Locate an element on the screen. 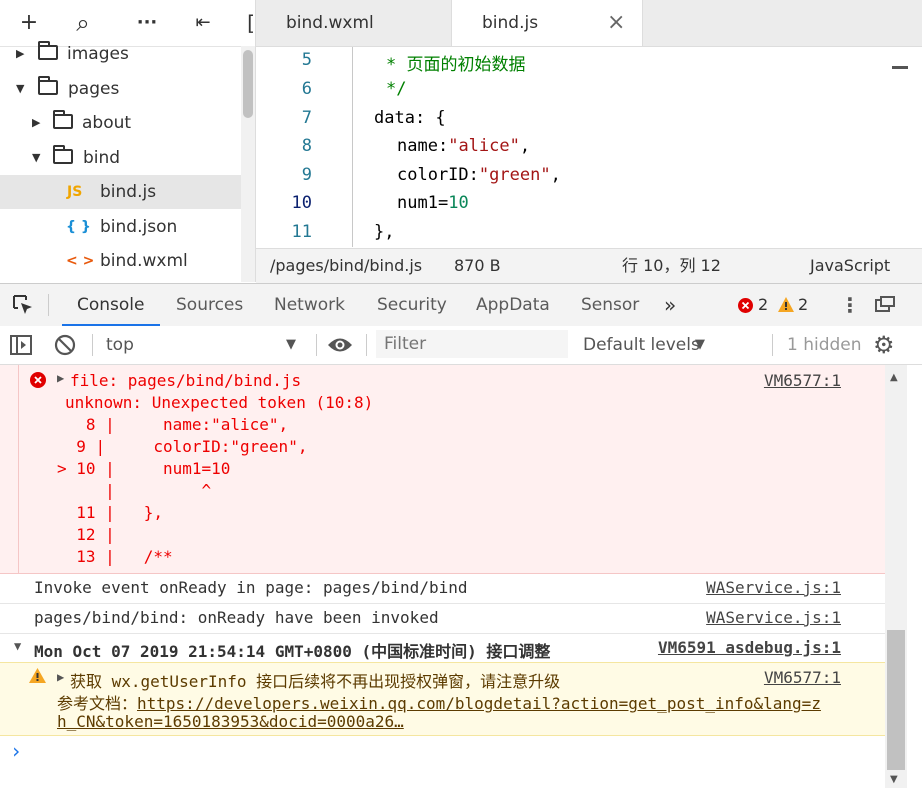  error-code-frame-line: 13 | /** is located at coordinates (115, 556).